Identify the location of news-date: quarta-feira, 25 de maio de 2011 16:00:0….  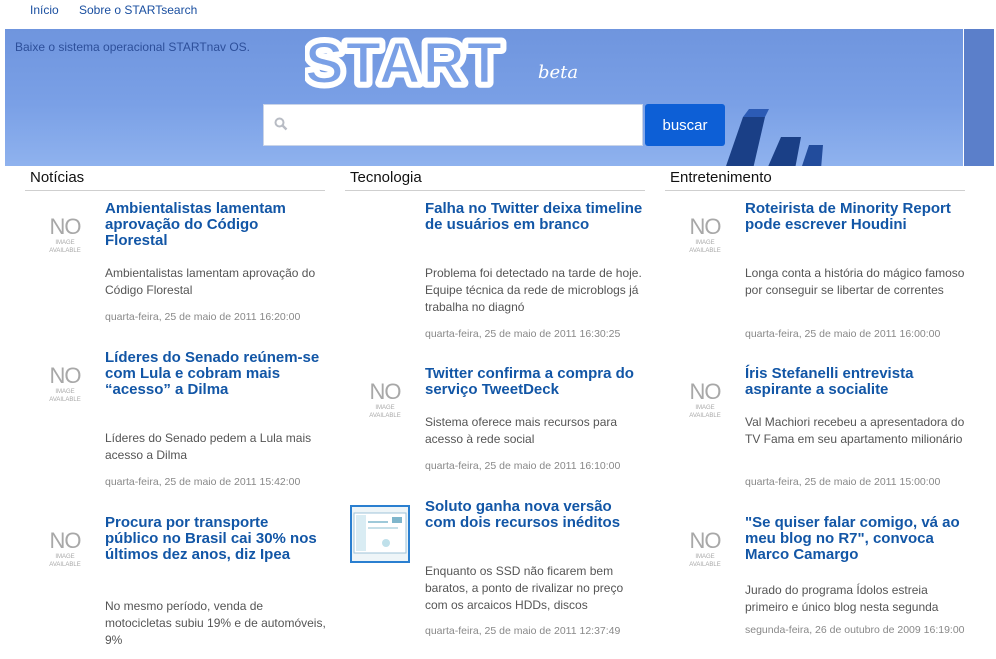
(843, 334).